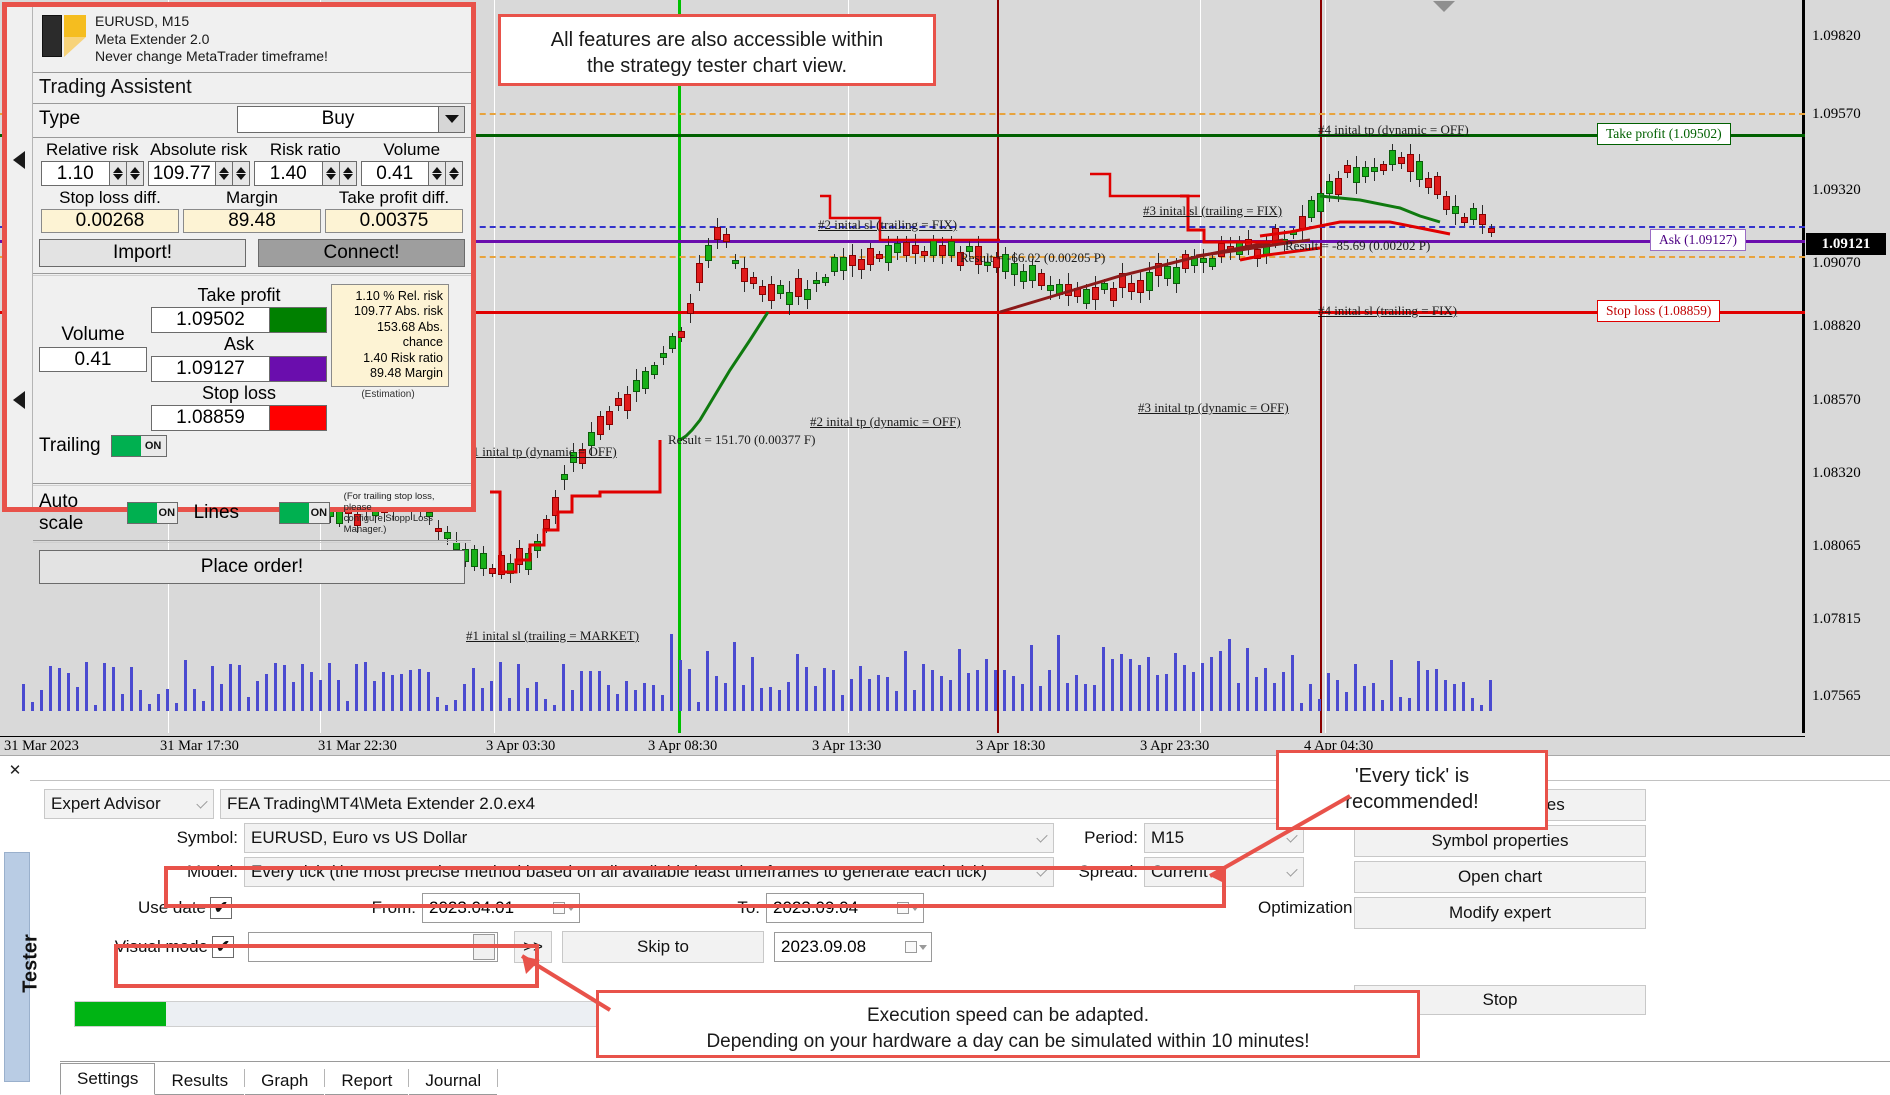 This screenshot has height=1095, width=1890. What do you see at coordinates (1836, 619) in the screenshot?
I see `price-tick: 1.07815` at bounding box center [1836, 619].